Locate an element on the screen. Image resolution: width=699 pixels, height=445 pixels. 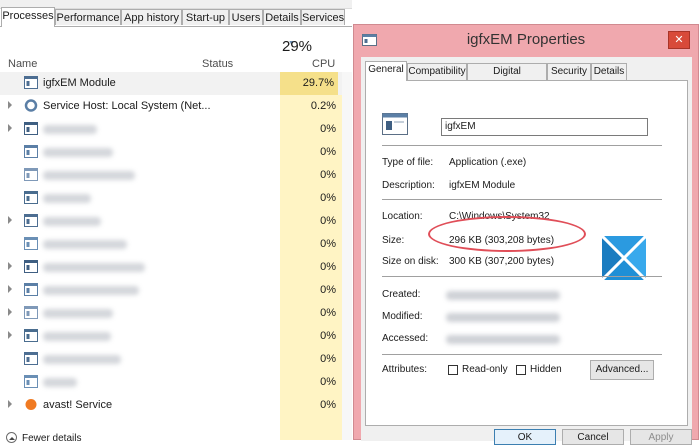
location-label: Location: is located at coordinates (402, 216).